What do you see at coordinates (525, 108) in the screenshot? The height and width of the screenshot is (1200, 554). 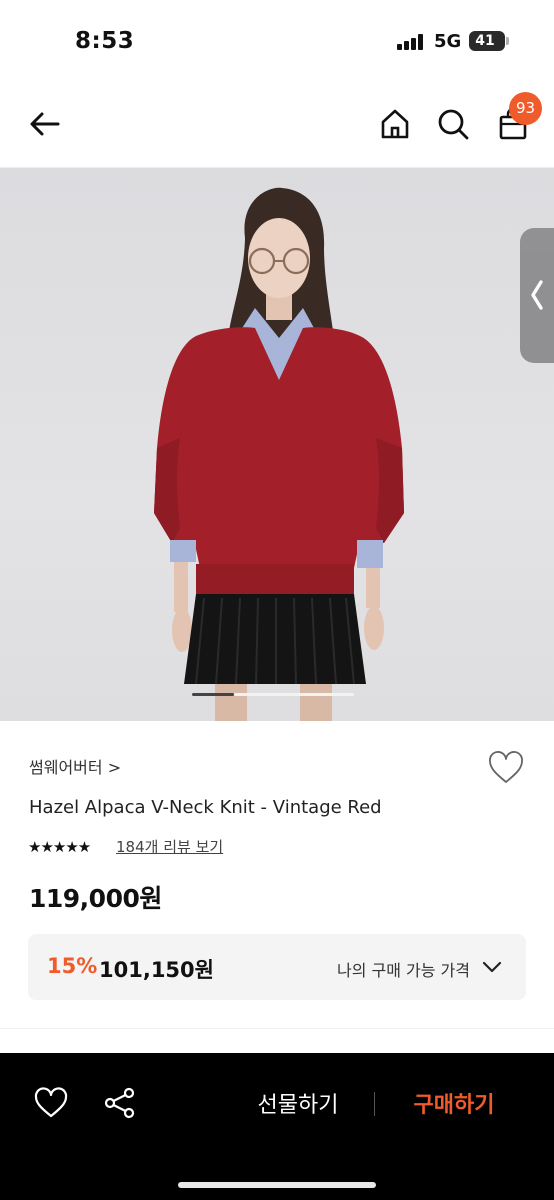 I see `cart-count-badge: 93` at bounding box center [525, 108].